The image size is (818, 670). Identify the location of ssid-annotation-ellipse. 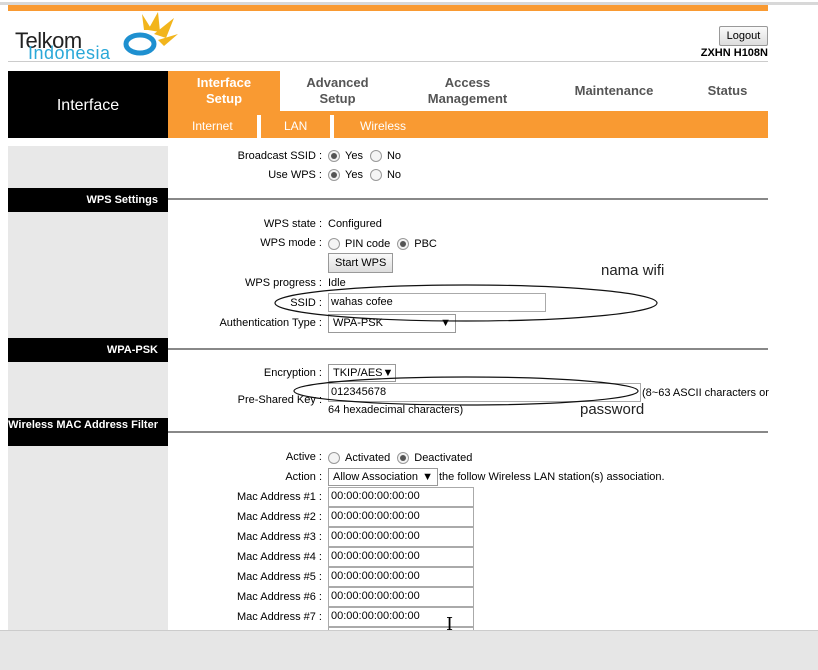
(466, 303).